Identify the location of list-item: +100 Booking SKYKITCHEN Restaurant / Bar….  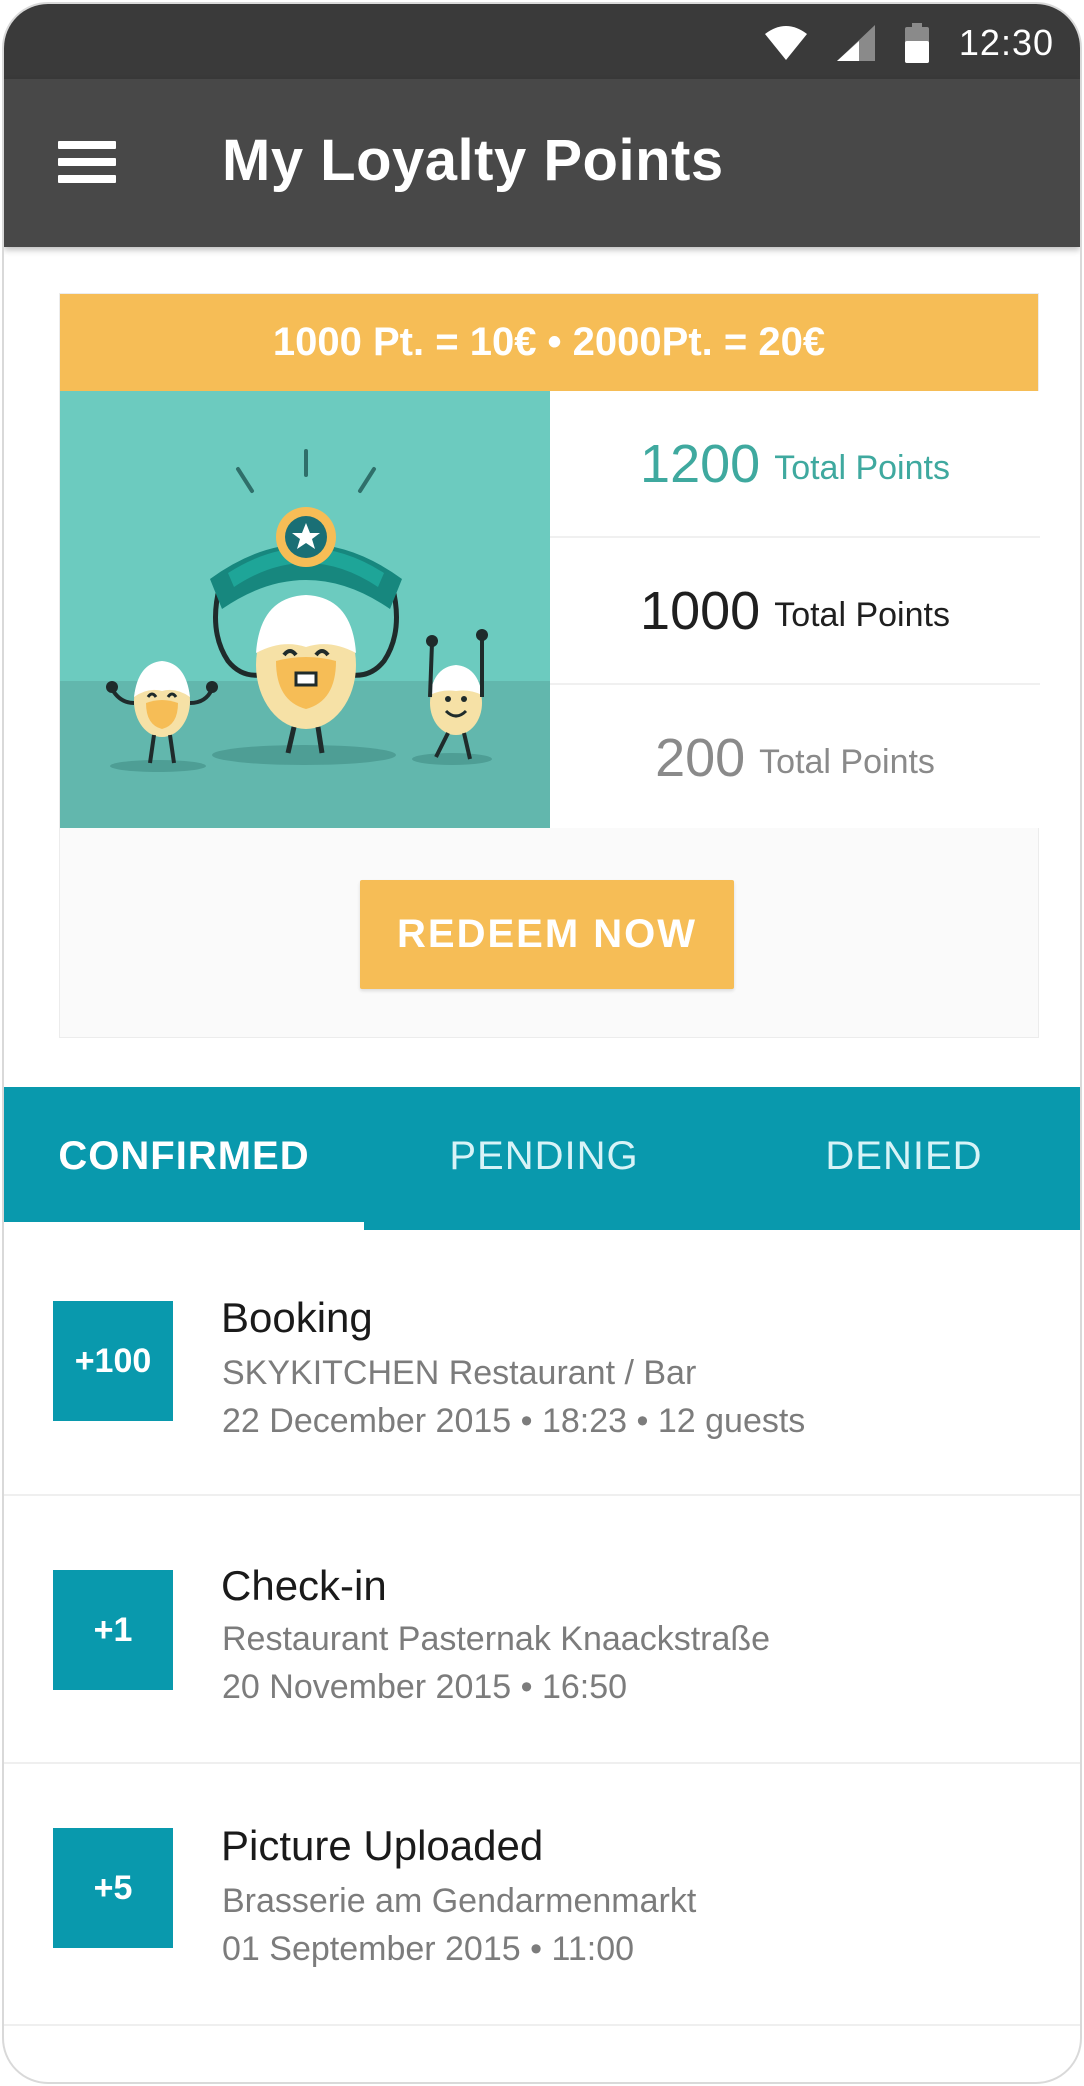
(542, 1363).